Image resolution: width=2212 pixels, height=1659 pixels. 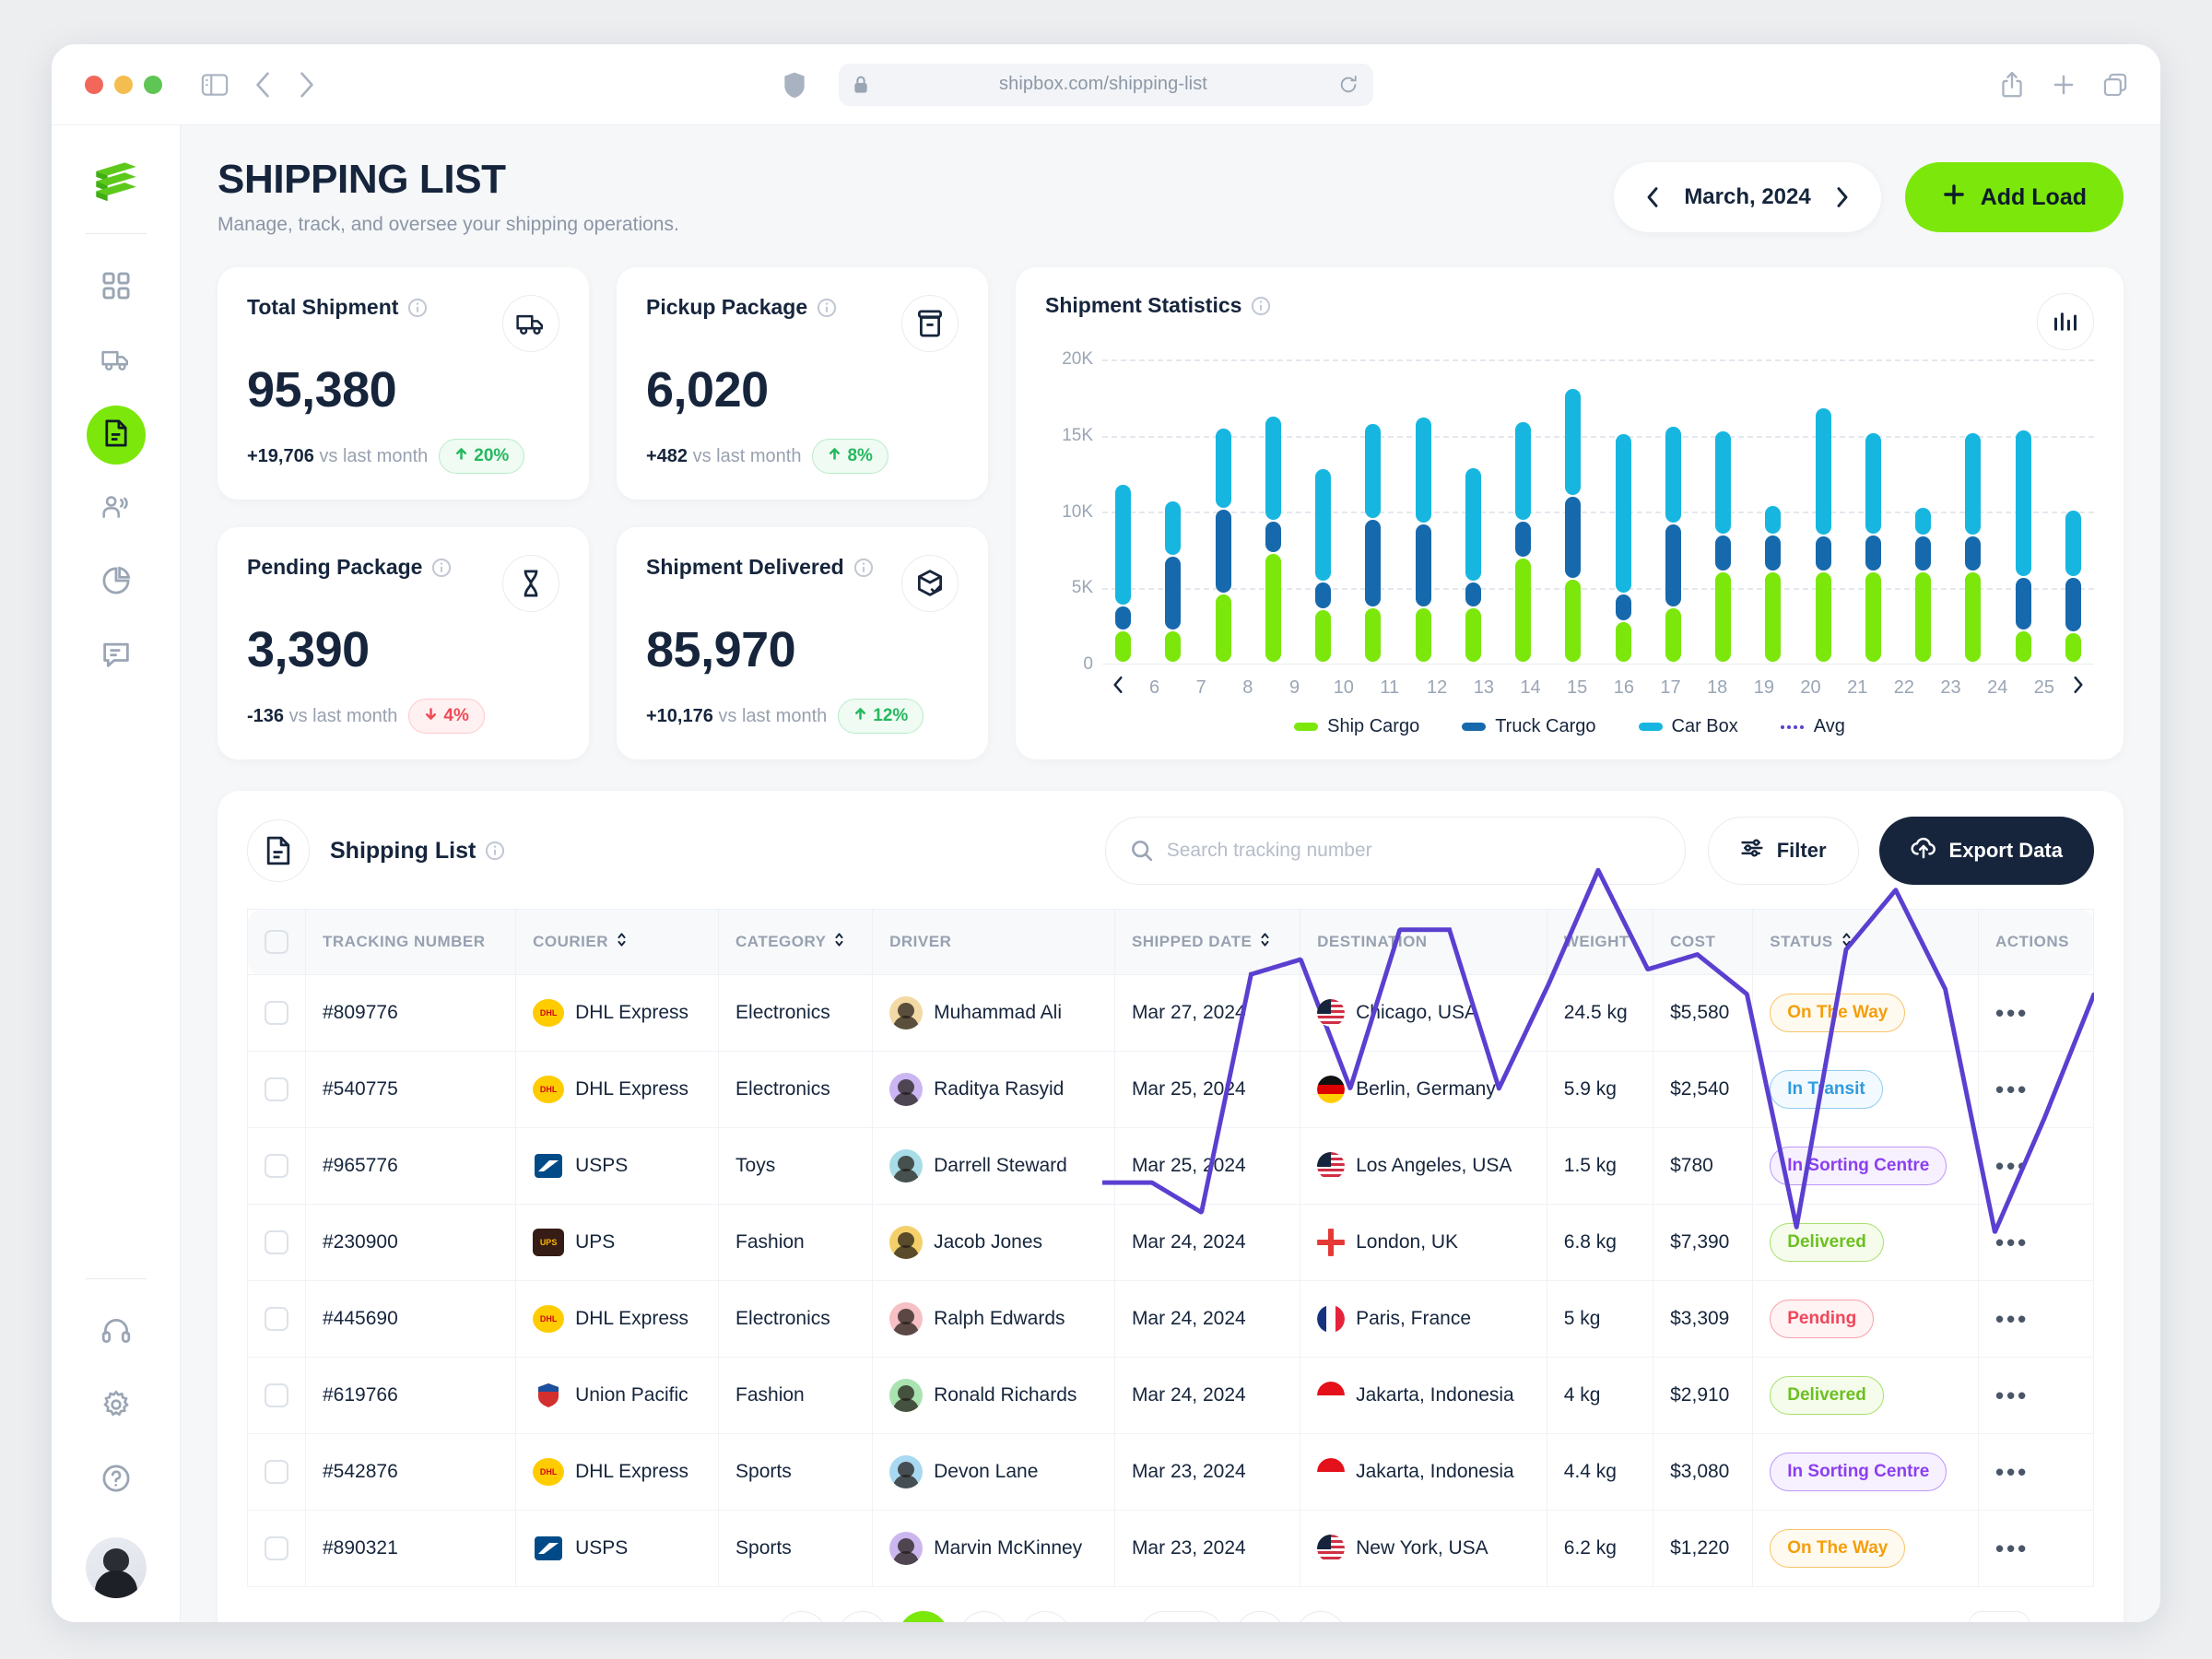 What do you see at coordinates (1413, 851) in the screenshot?
I see `search-input` at bounding box center [1413, 851].